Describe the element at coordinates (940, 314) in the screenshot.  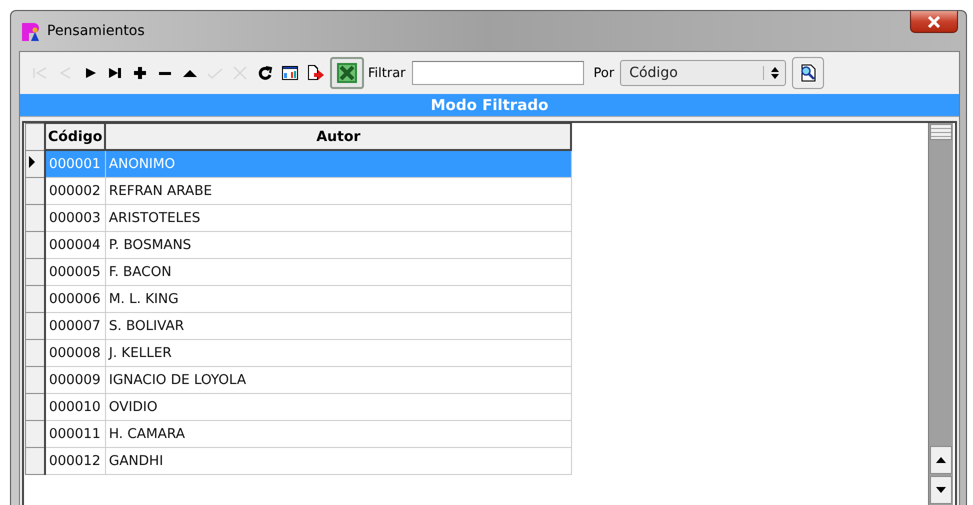
I see `scrollbar` at that location.